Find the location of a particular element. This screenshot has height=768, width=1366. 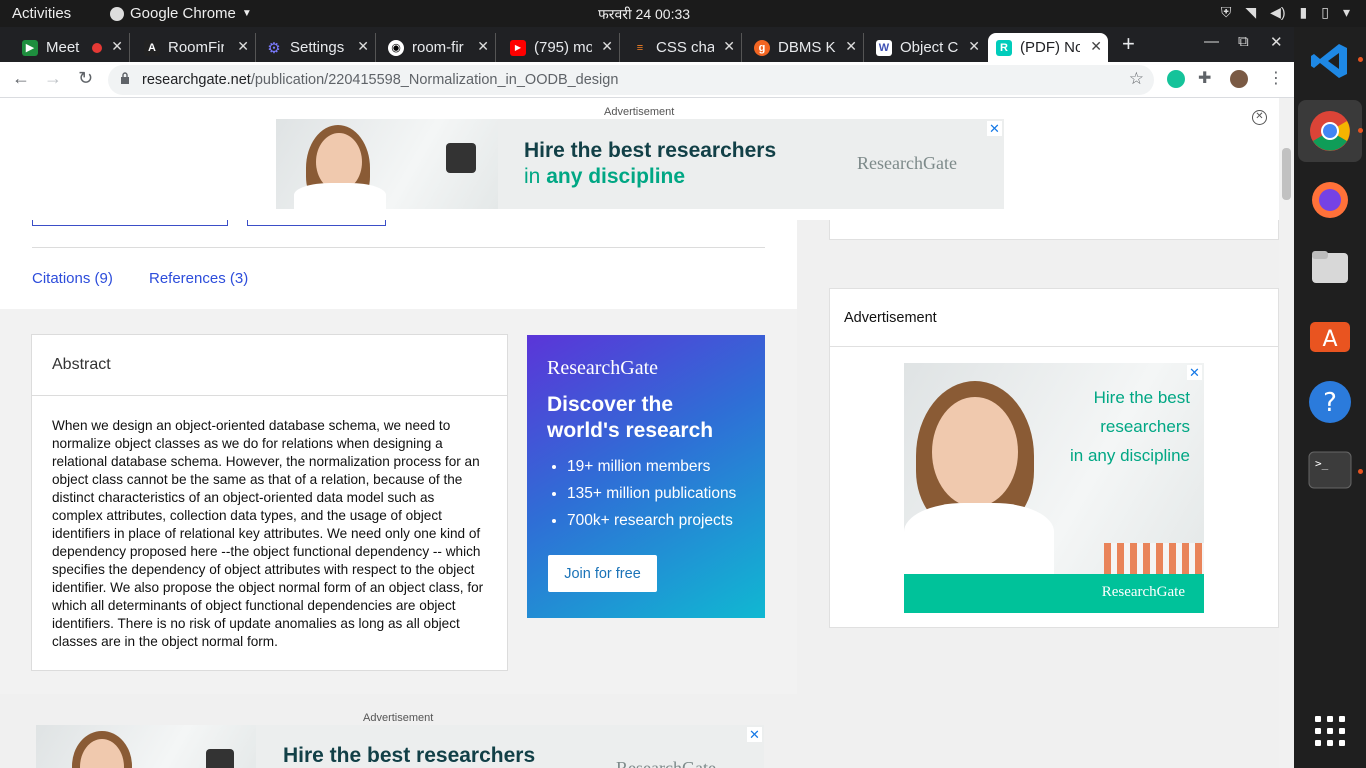

app-menu: Google Chrome ▼ is located at coordinates (181, 13).